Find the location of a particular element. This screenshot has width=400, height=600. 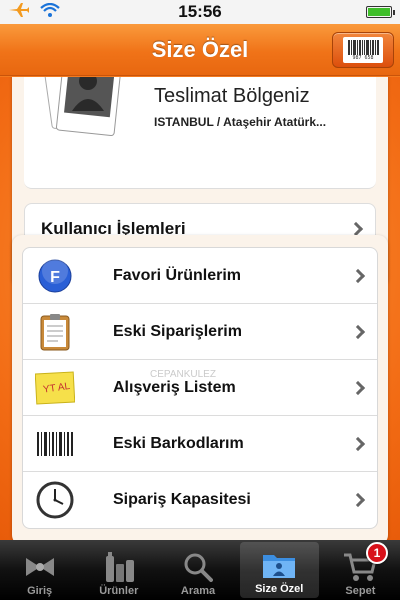

products-icon is located at coordinates (119, 567).